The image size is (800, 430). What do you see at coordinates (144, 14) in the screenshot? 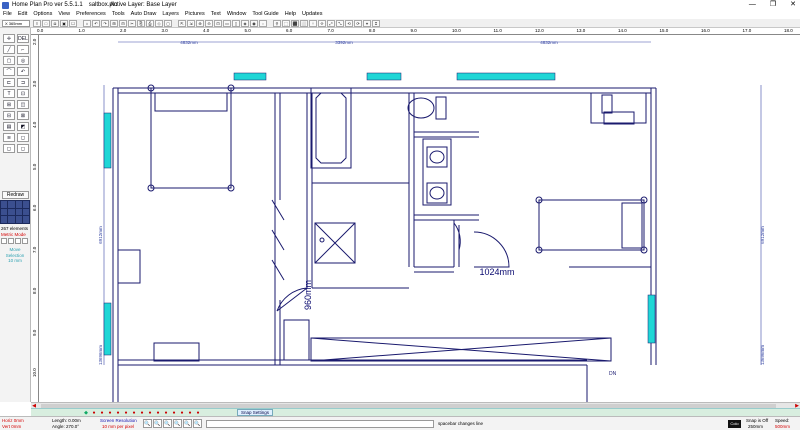
I see `menu-auto-draw: Auto Draw` at bounding box center [144, 14].